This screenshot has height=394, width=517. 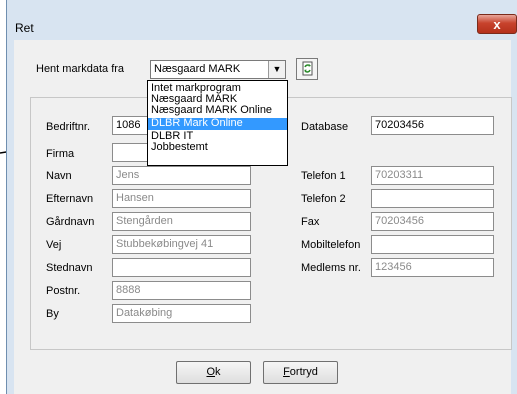 What do you see at coordinates (331, 245) in the screenshot?
I see `mobiltelefon-label: Mobiltelefon` at bounding box center [331, 245].